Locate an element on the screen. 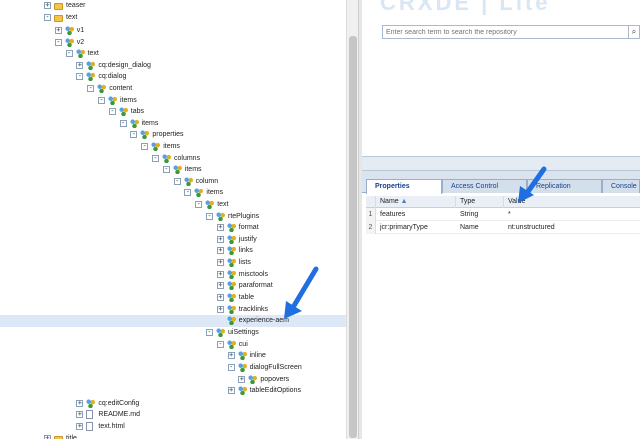 Image resolution: width=640 pixels, height=439 pixels. table-row: 1 features String * is located at coordinates (503, 214).